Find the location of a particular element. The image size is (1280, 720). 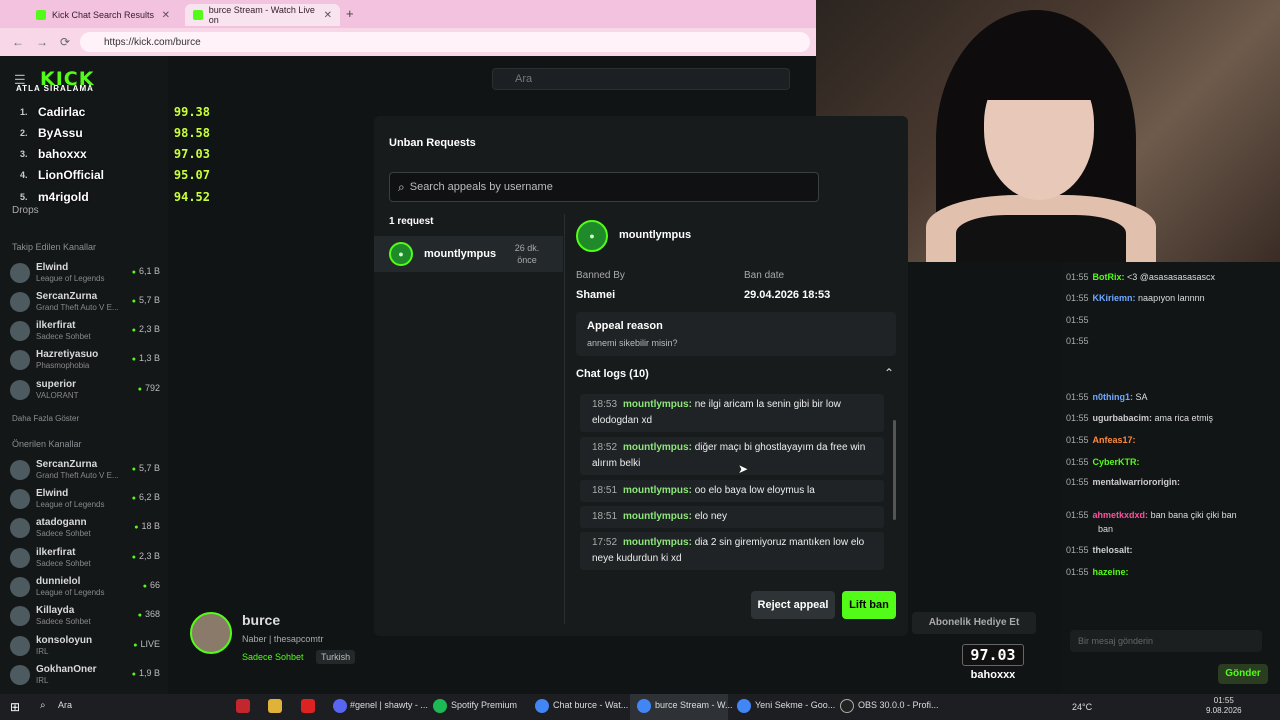

channel-item: ElwindLeague of Legends 6,1 B is located at coordinates (85, 273).